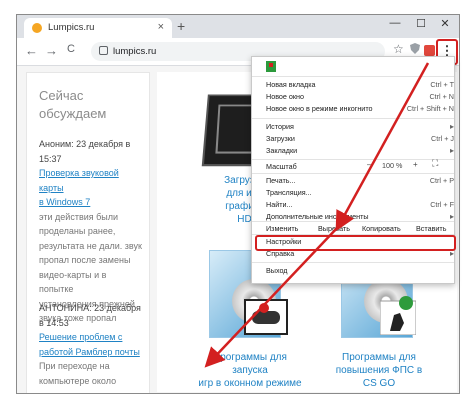 This screenshot has width=474, height=406. I want to click on sidebar-title-line1: Сейчас, so click(61, 95).